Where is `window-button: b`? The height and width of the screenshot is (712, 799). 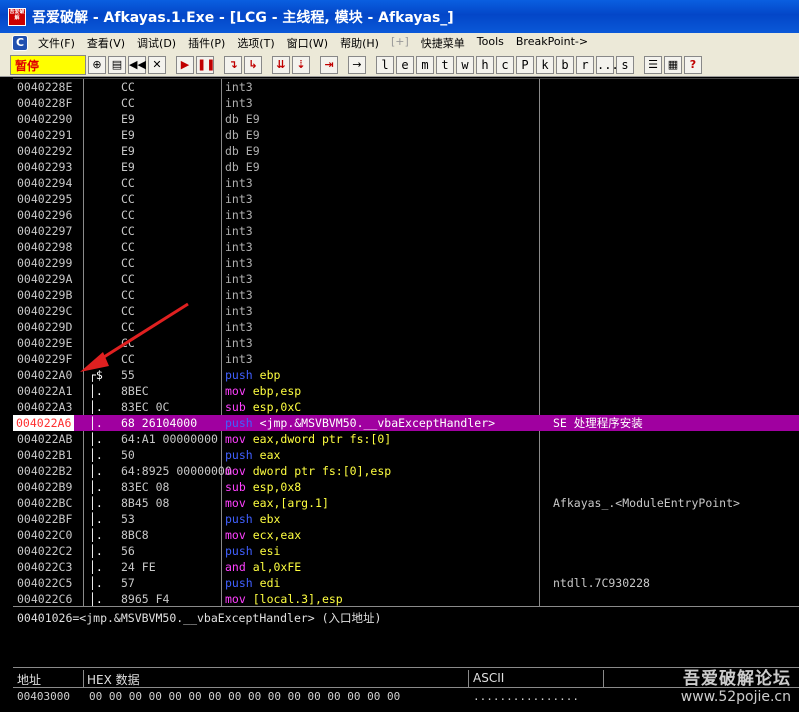 window-button: b is located at coordinates (565, 64).